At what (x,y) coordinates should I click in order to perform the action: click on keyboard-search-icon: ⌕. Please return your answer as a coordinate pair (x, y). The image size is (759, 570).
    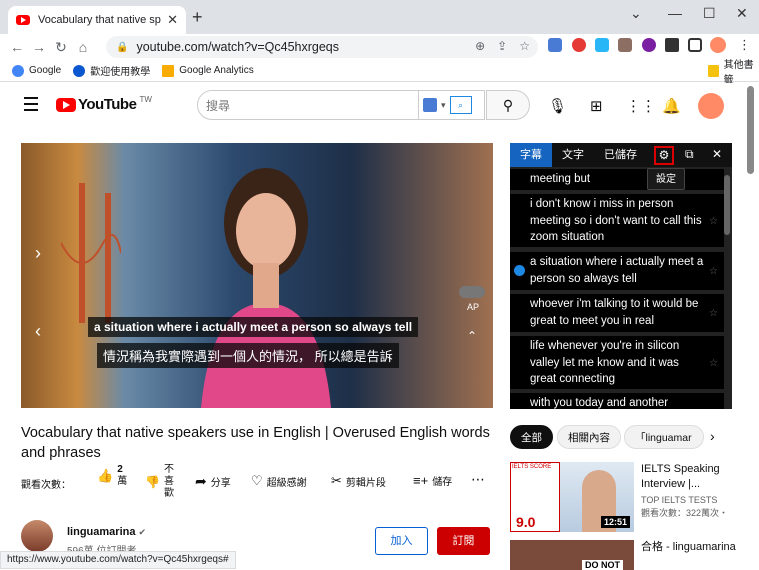
    Looking at the image, I should click on (460, 105).